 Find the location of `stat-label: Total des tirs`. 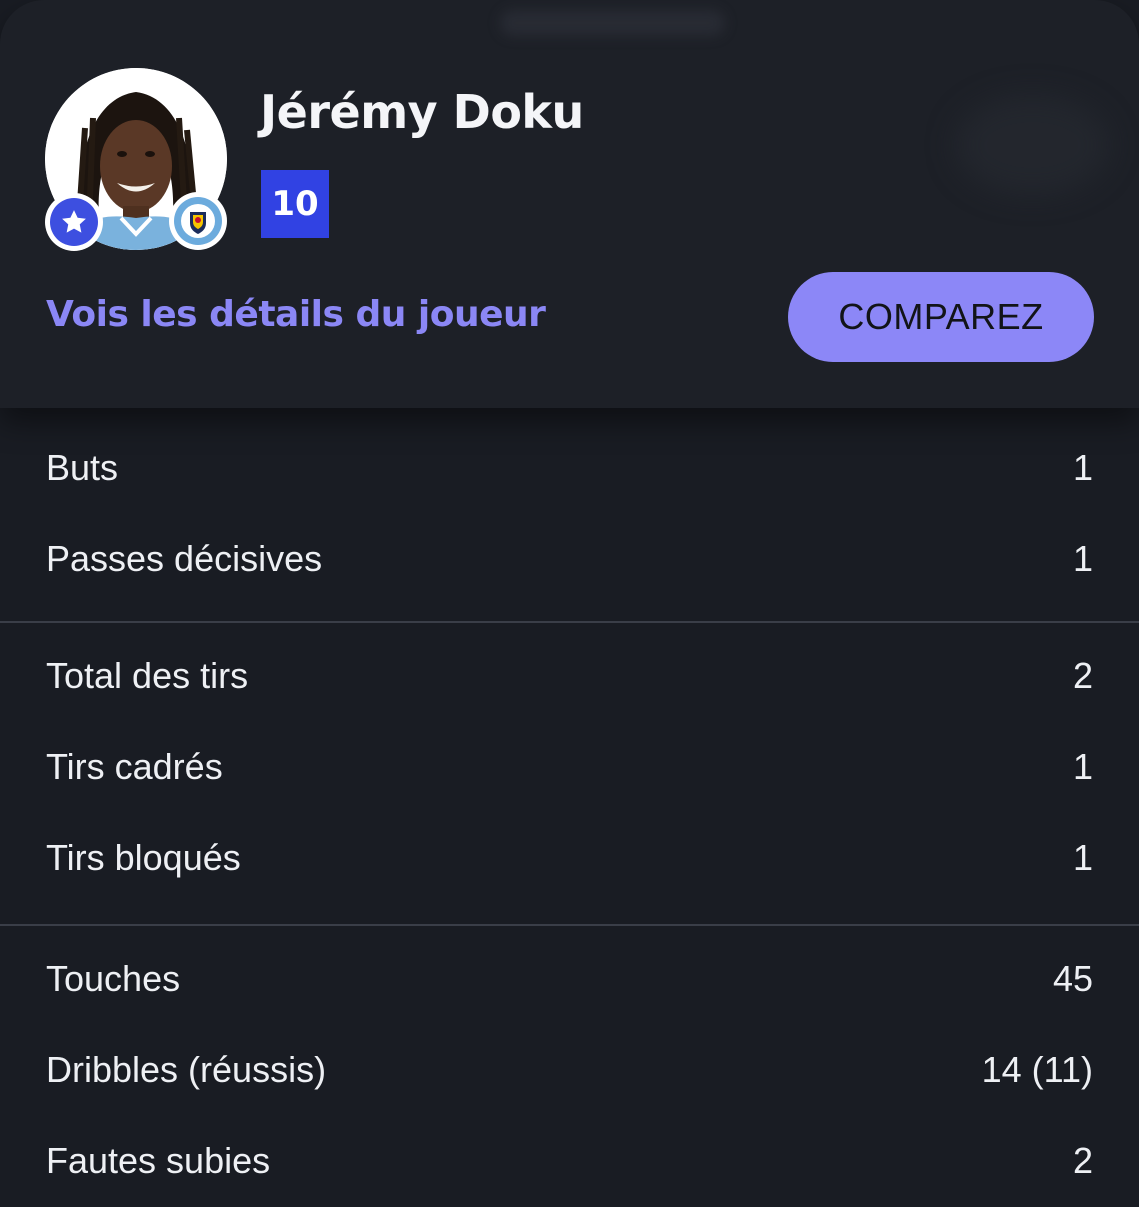

stat-label: Total des tirs is located at coordinates (147, 675).